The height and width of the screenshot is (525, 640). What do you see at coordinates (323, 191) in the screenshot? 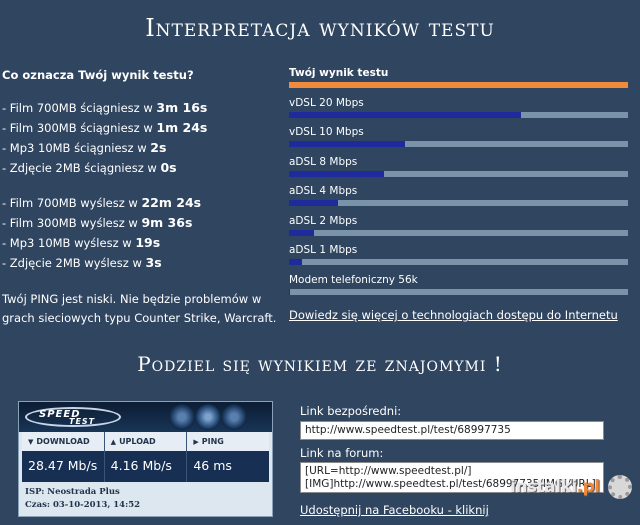
I see `comparison-bar-label: aDSL 4 Mbps` at bounding box center [323, 191].